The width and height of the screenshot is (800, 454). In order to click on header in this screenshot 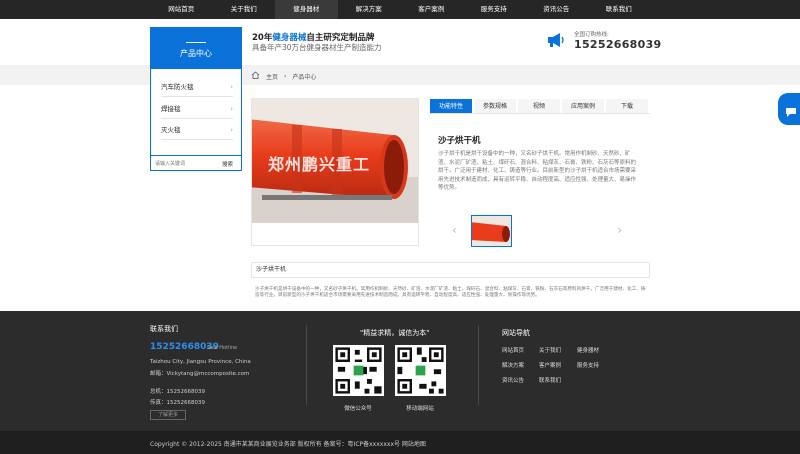, I will do `click(400, 42)`.